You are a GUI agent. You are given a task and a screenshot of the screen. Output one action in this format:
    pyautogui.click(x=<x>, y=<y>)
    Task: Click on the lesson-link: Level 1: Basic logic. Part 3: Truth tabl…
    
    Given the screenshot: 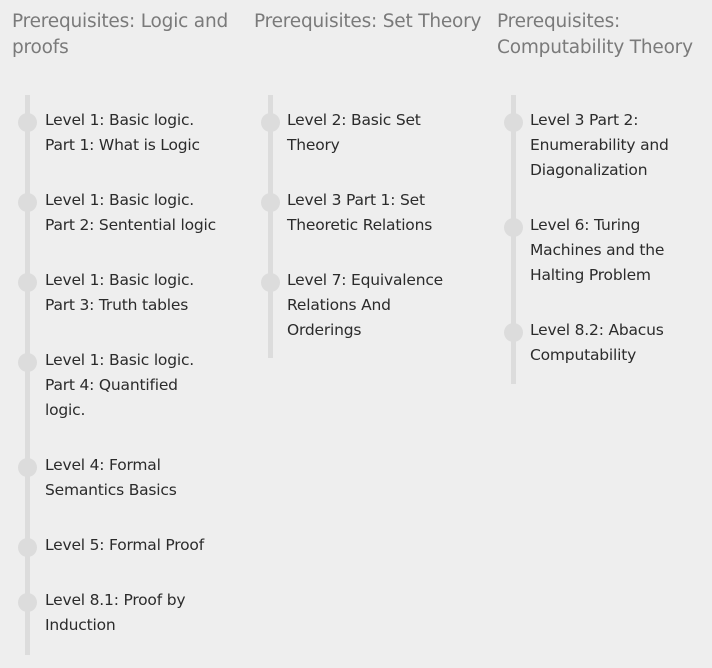 What is the action you would take?
    pyautogui.click(x=132, y=293)
    